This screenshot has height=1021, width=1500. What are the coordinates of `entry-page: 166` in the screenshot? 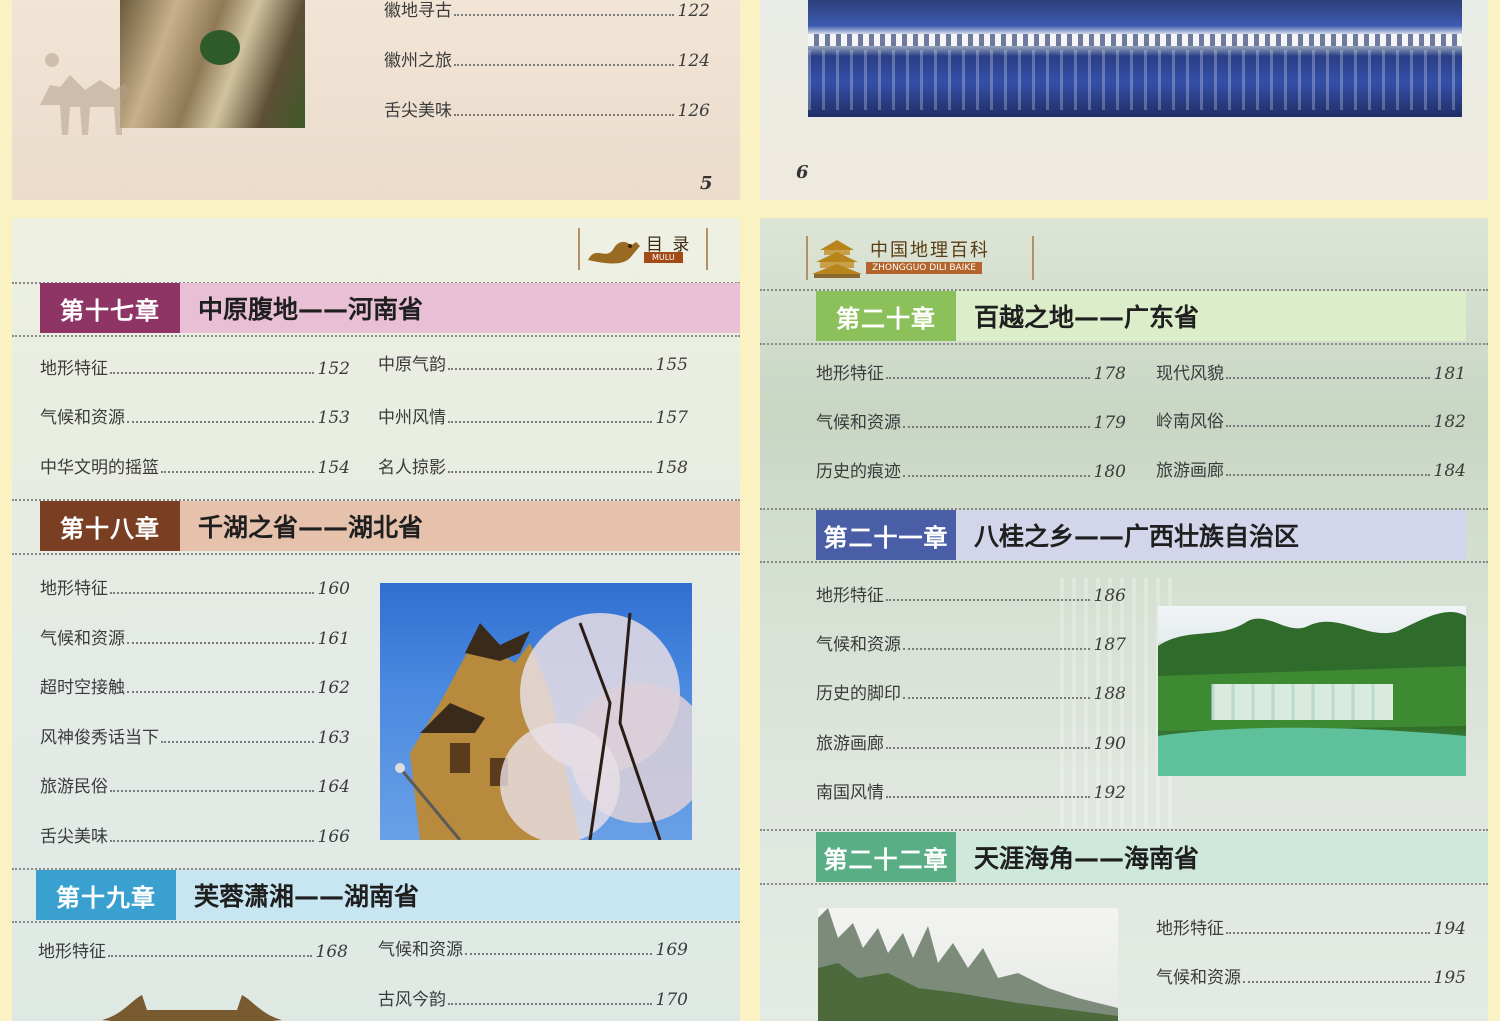 It's located at (333, 837).